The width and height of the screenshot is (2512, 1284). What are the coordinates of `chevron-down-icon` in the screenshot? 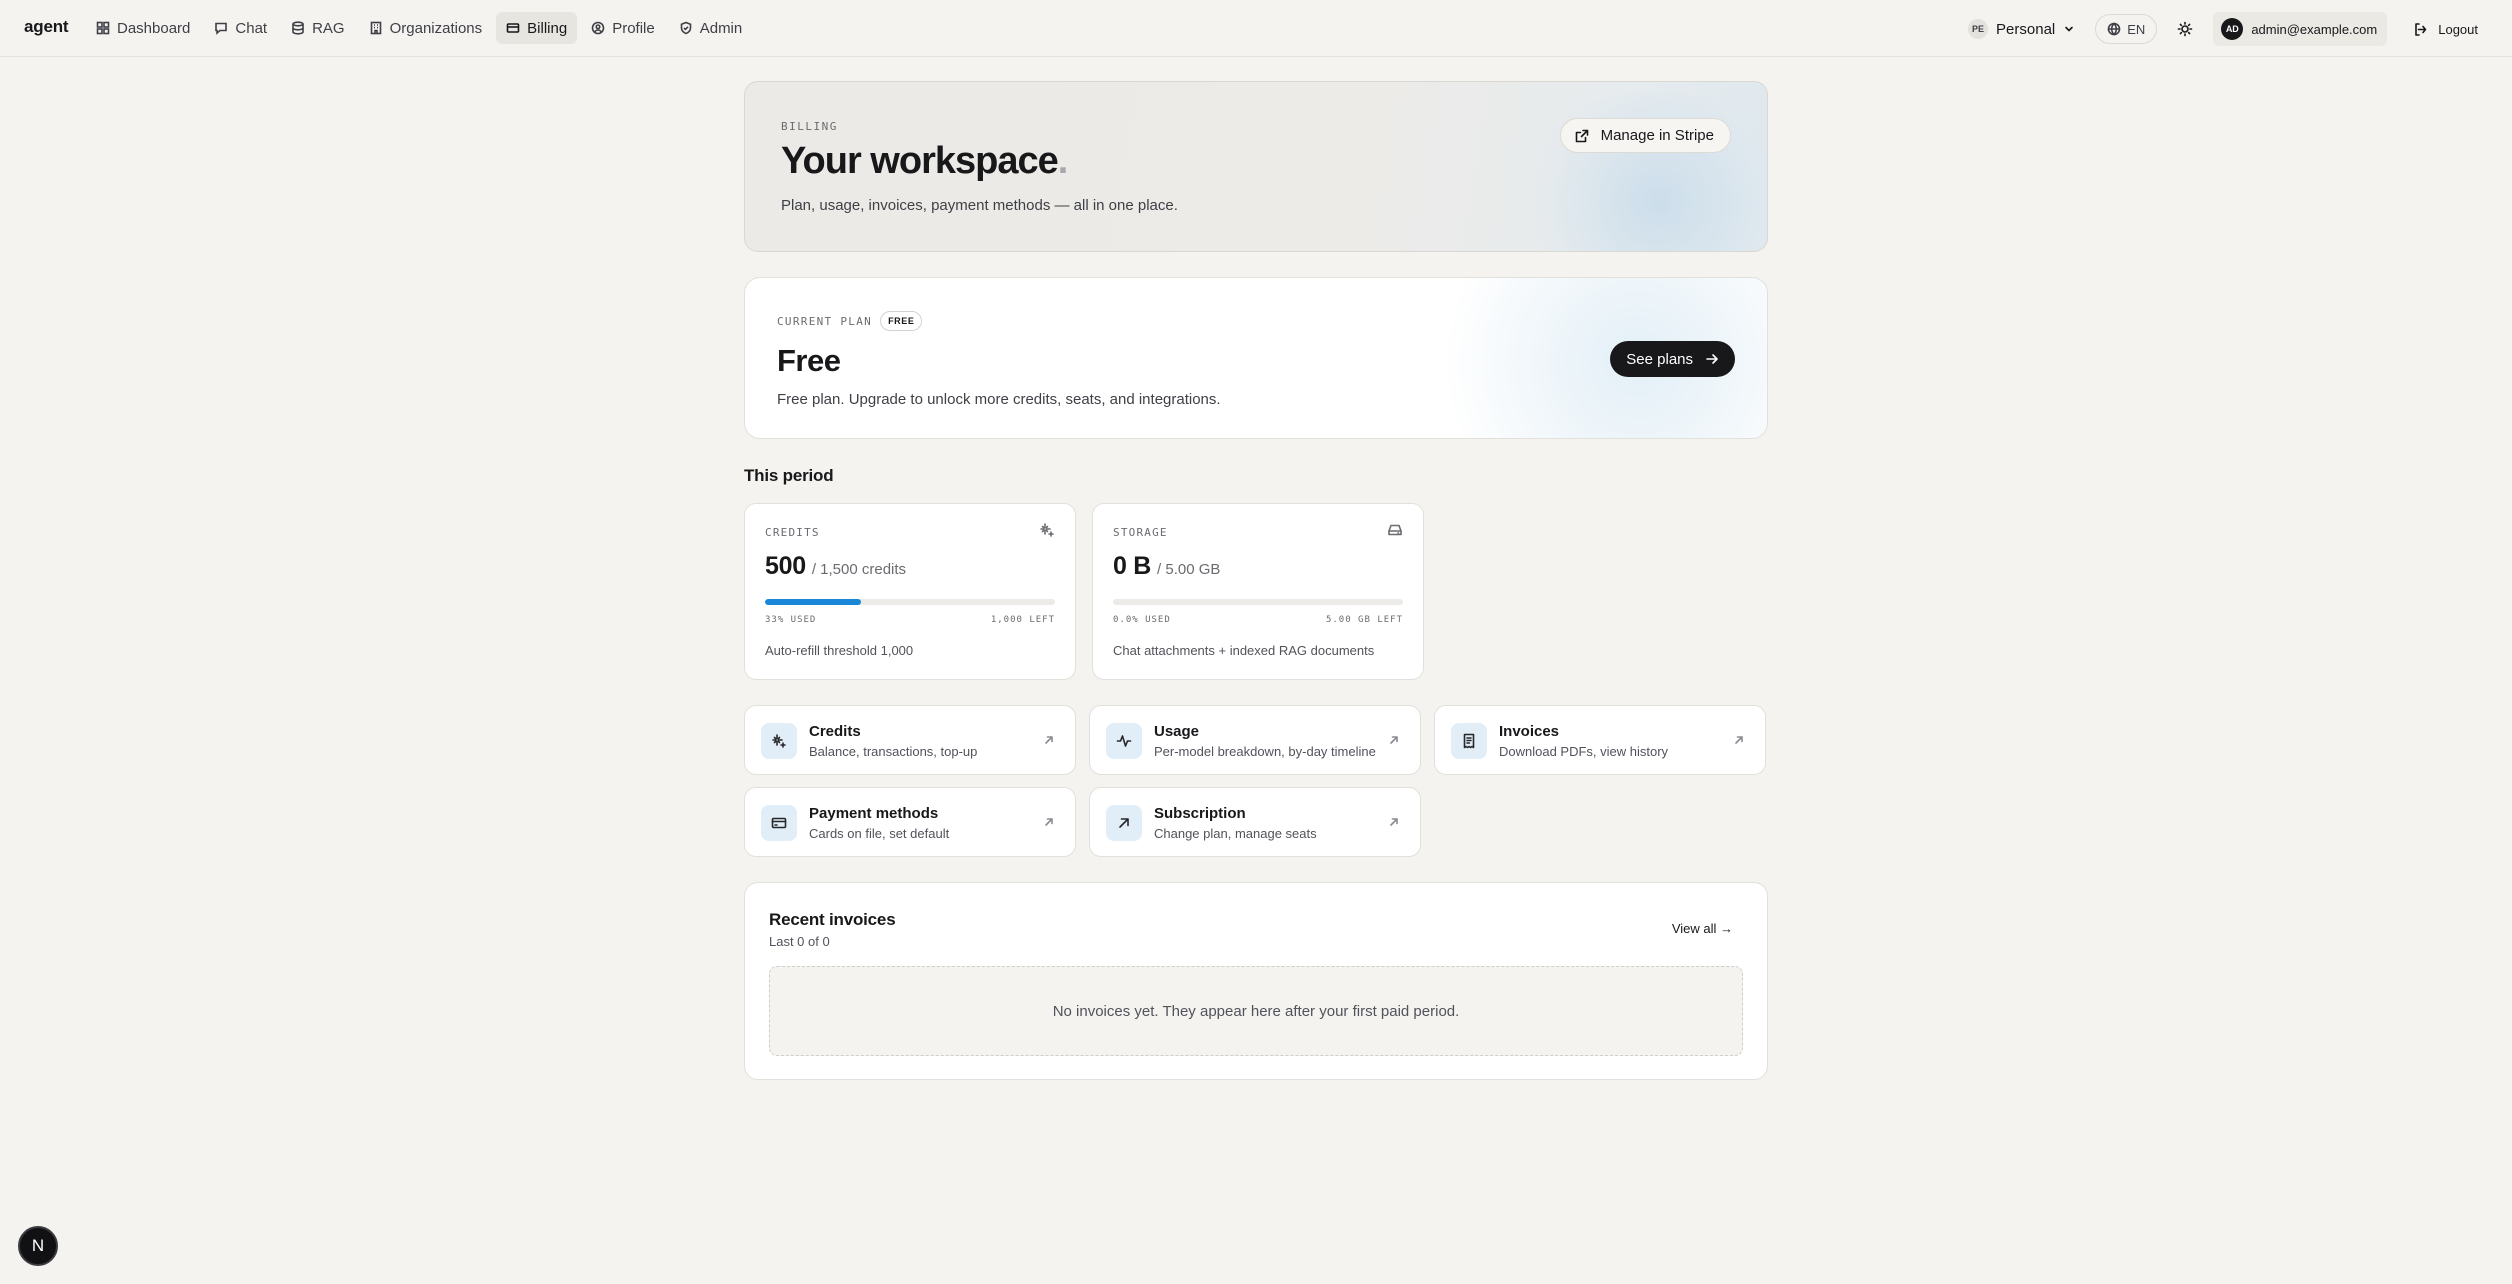 It's located at (2069, 29).